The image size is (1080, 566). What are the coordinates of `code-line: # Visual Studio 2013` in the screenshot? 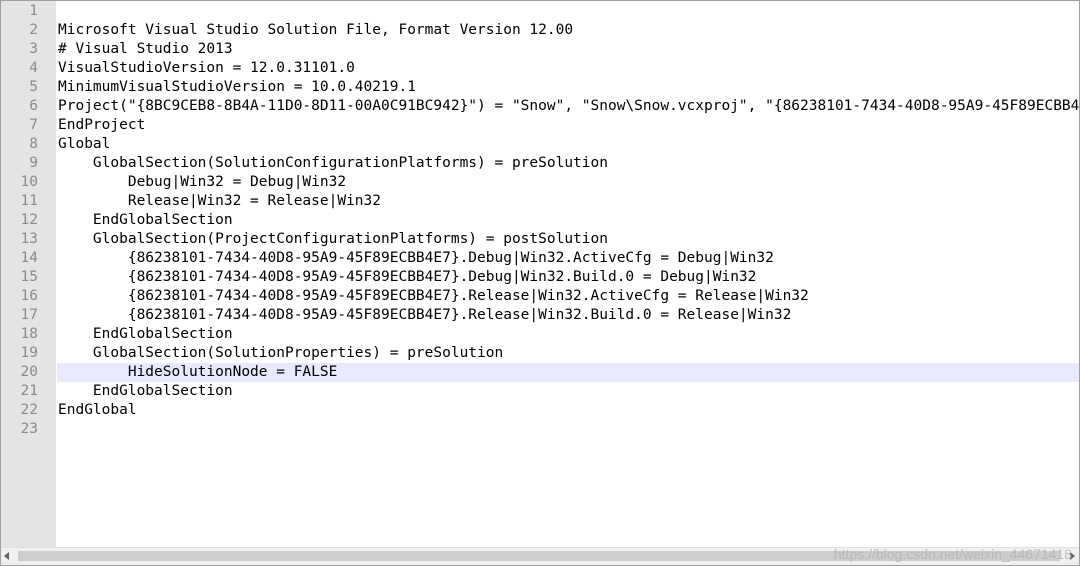 It's located at (568, 49).